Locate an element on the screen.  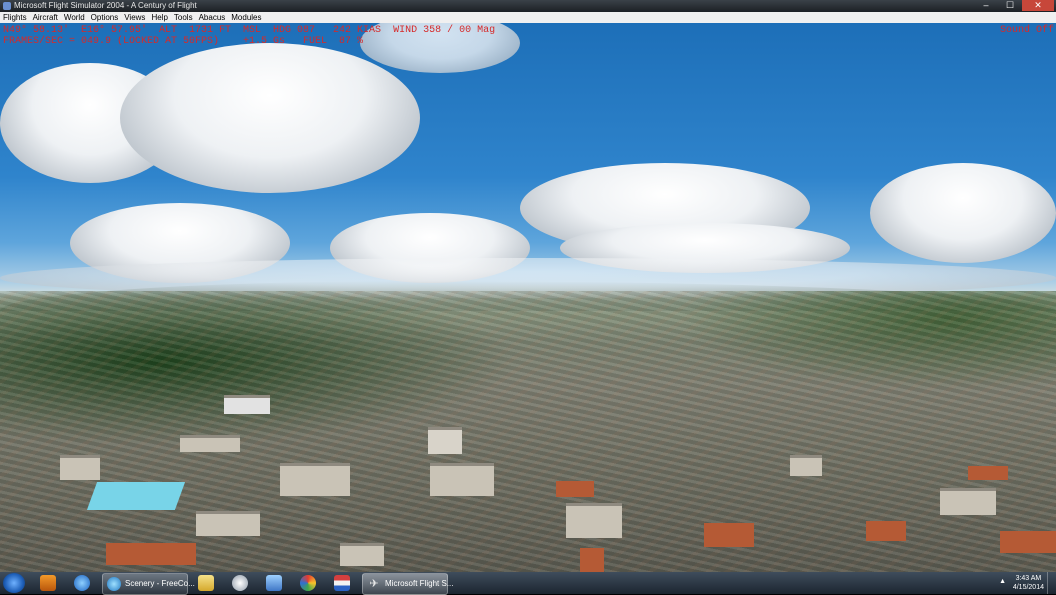
window-controls: – ☐ ✕ is located at coordinates (1014, 6).